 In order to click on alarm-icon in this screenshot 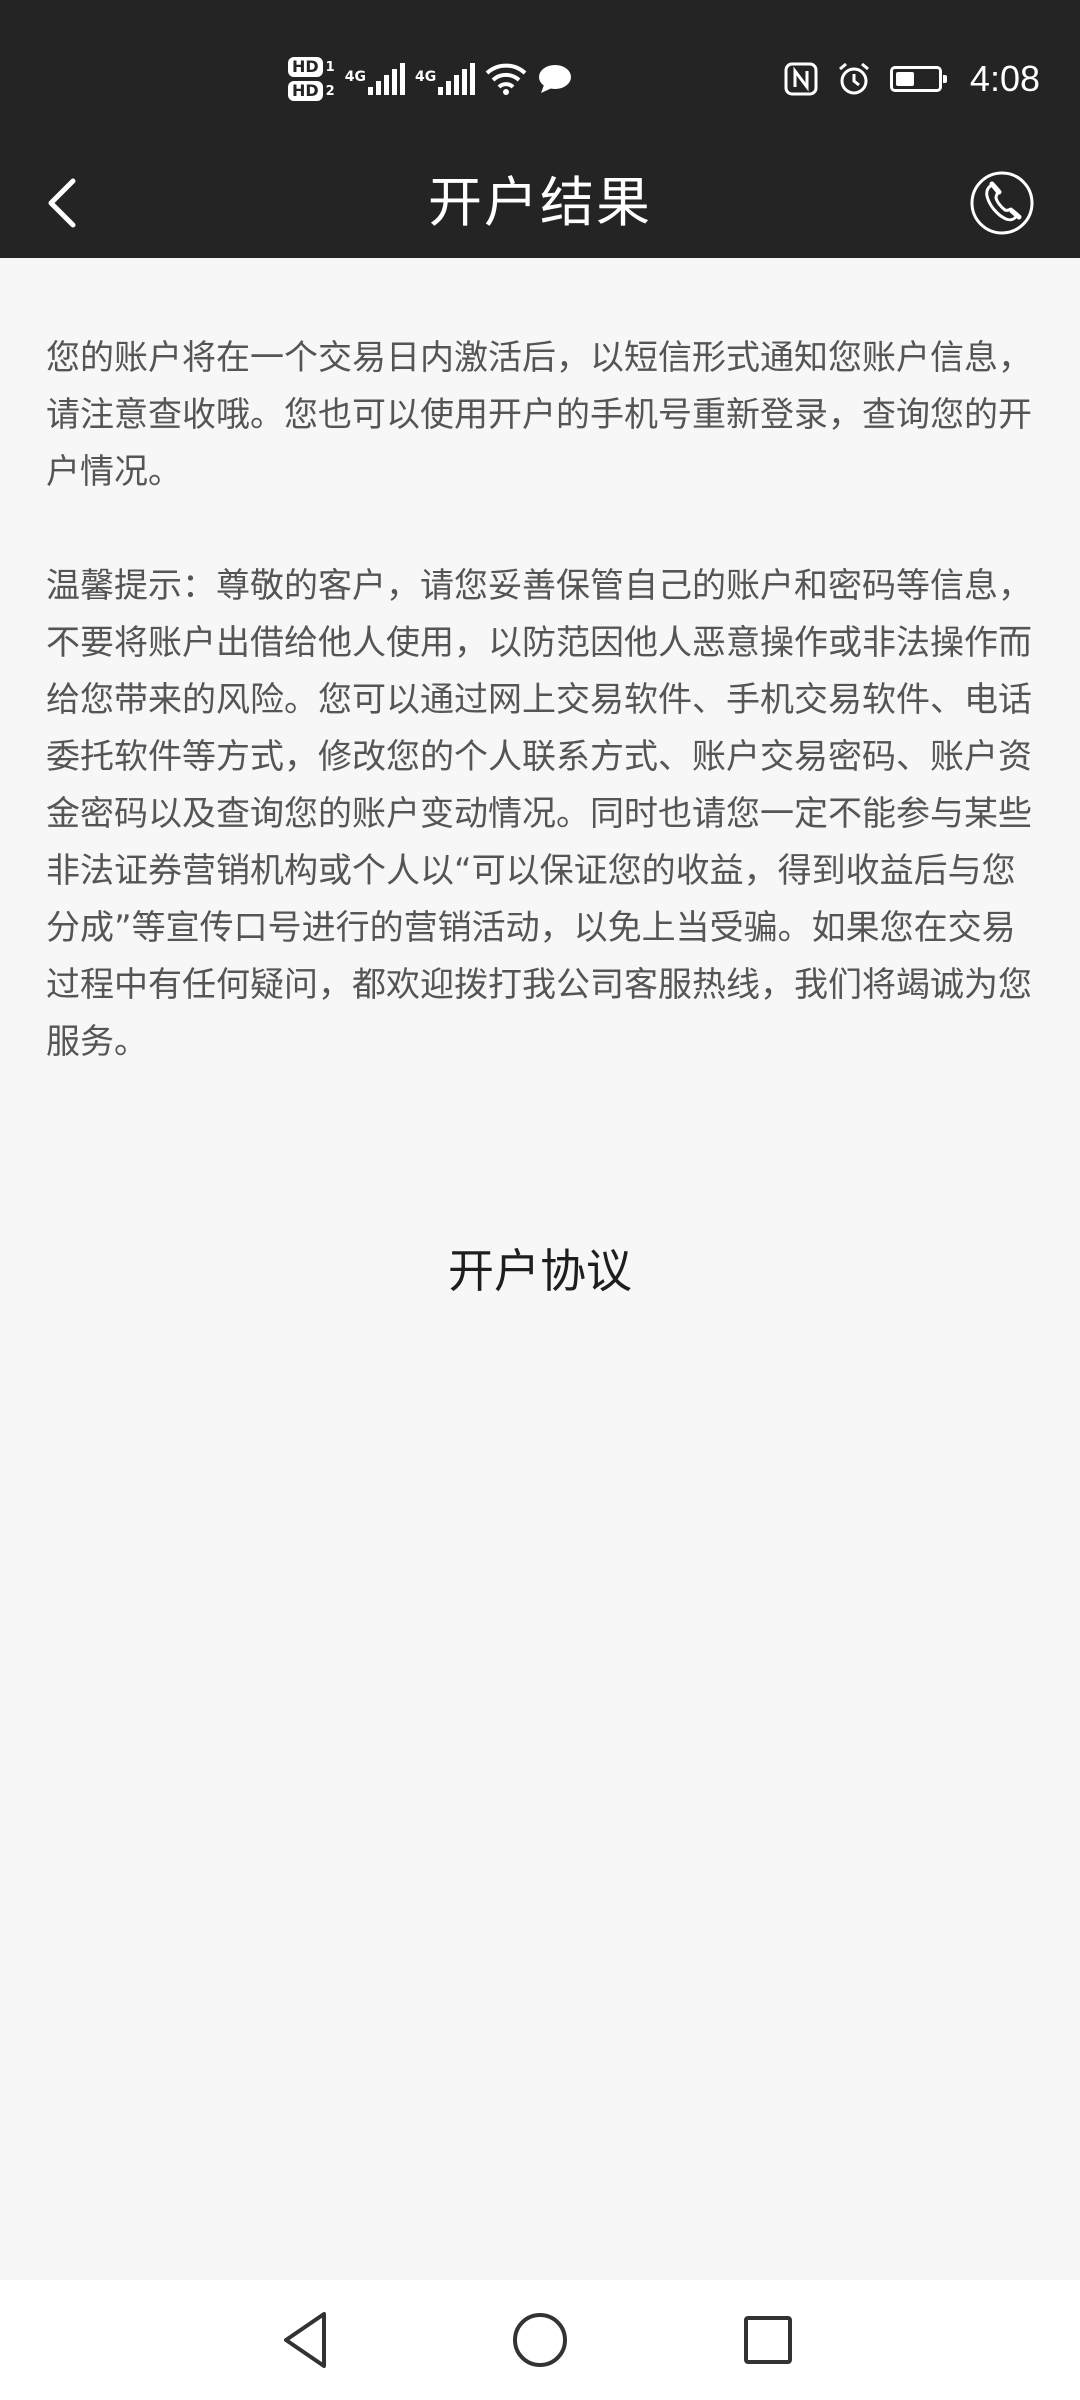, I will do `click(853, 78)`.